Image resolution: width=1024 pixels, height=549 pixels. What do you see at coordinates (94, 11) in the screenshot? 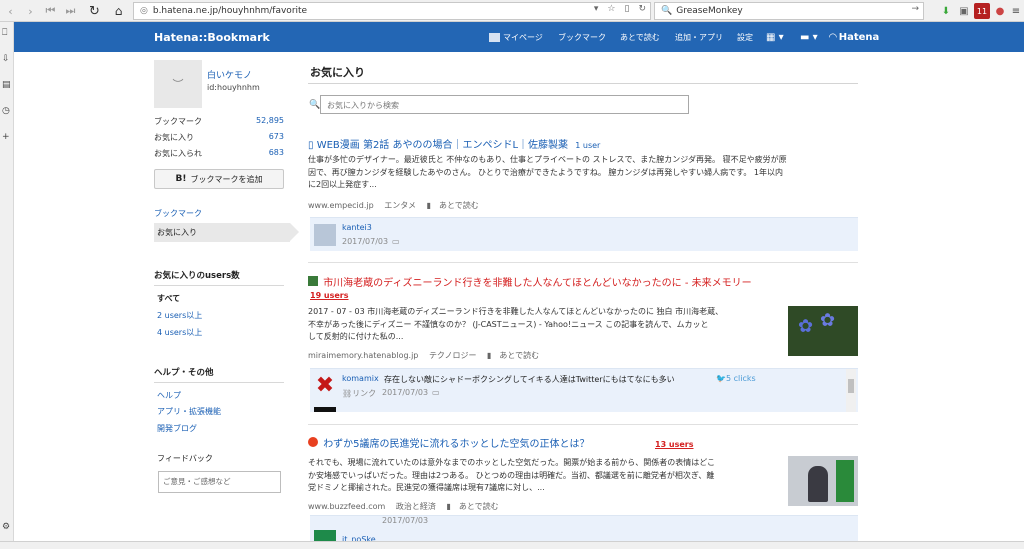
I see `reload-icon: ↻` at bounding box center [94, 11].